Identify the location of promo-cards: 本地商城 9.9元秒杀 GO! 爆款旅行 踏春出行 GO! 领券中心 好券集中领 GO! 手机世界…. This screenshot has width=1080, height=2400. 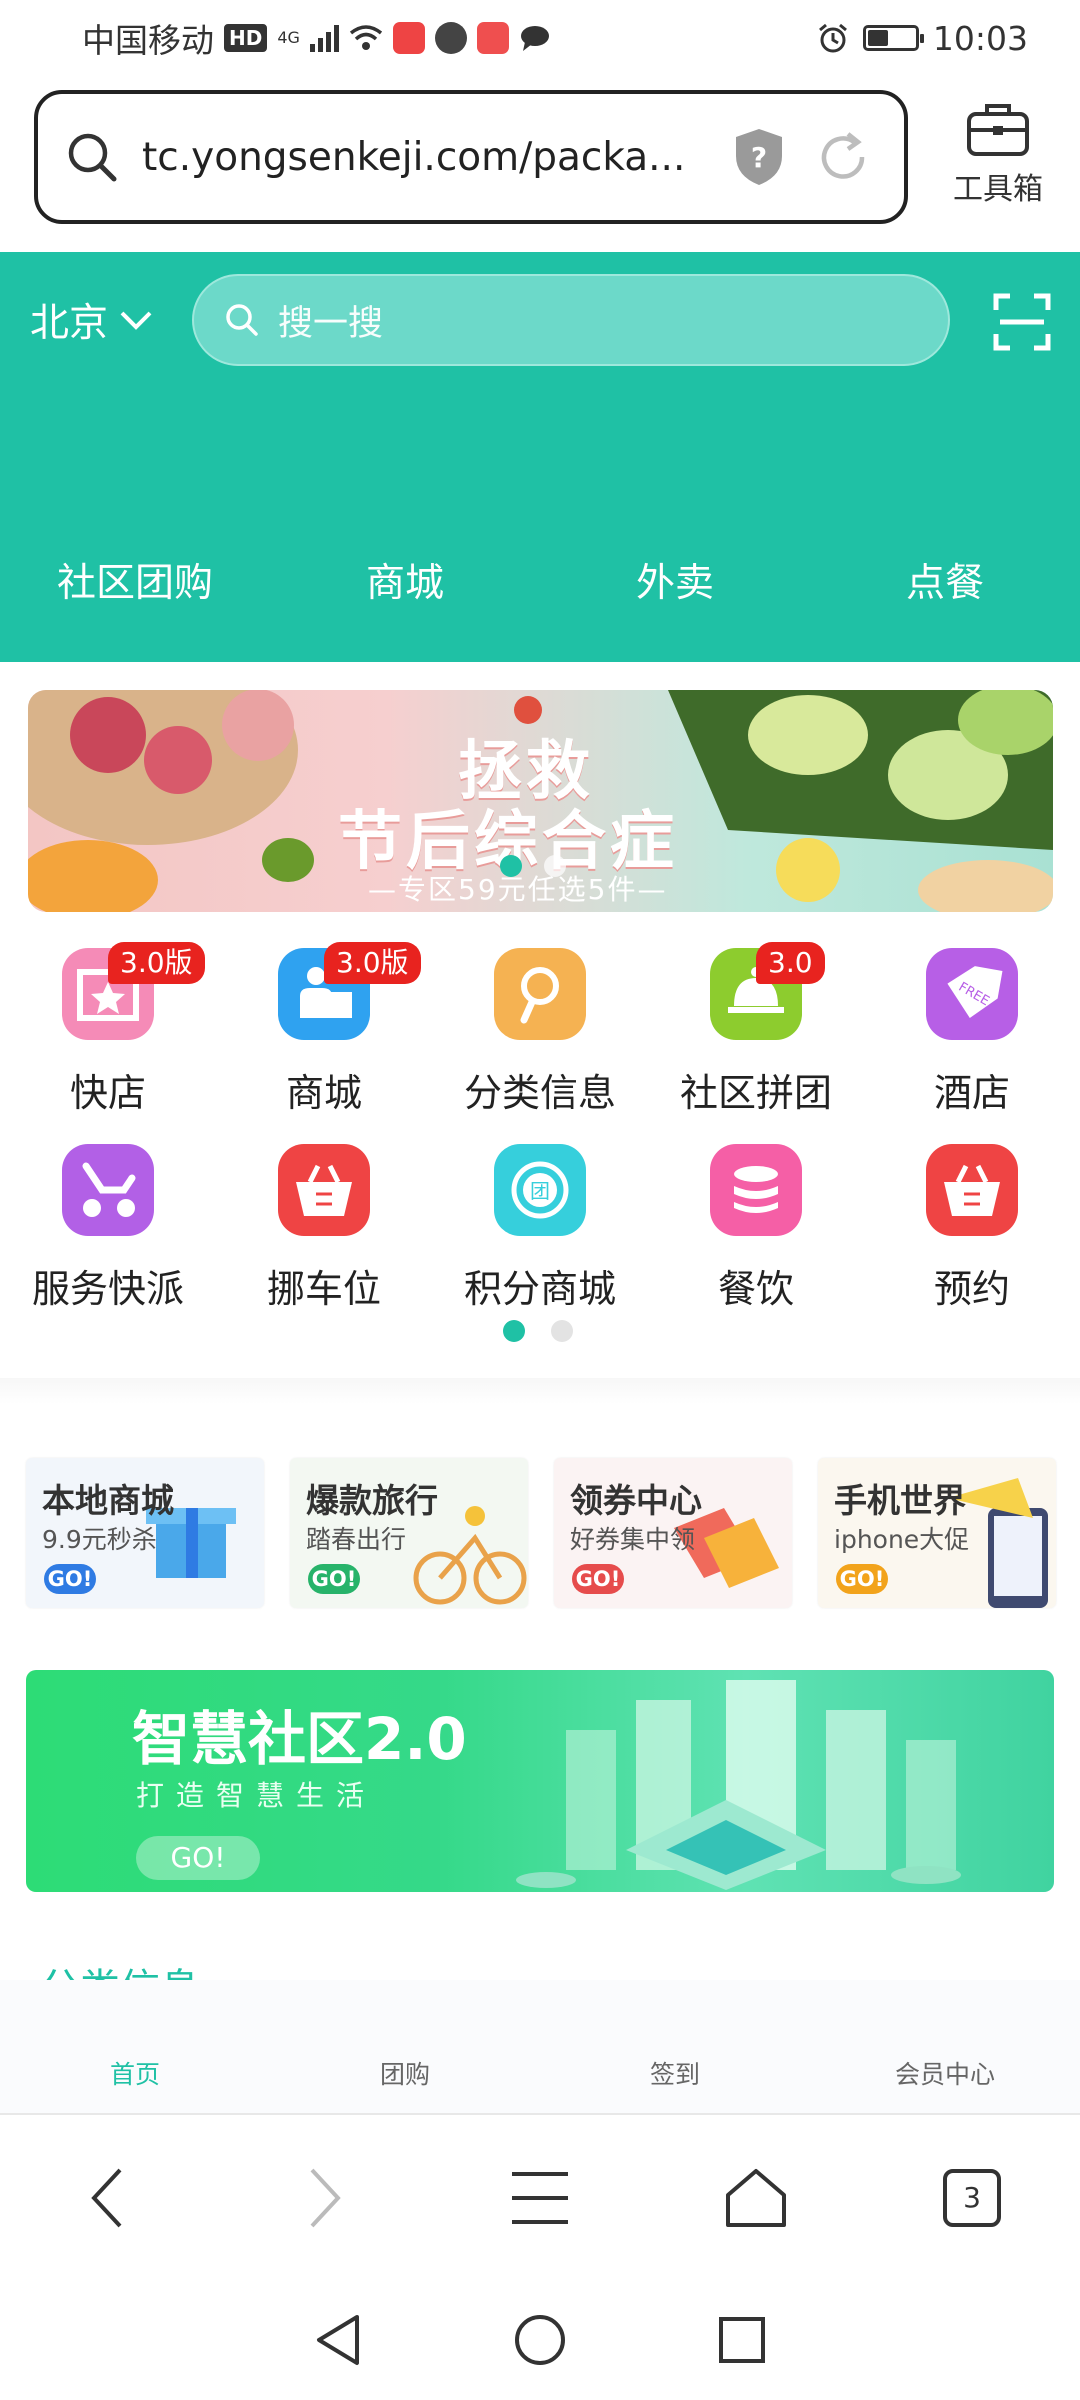
(541, 1533).